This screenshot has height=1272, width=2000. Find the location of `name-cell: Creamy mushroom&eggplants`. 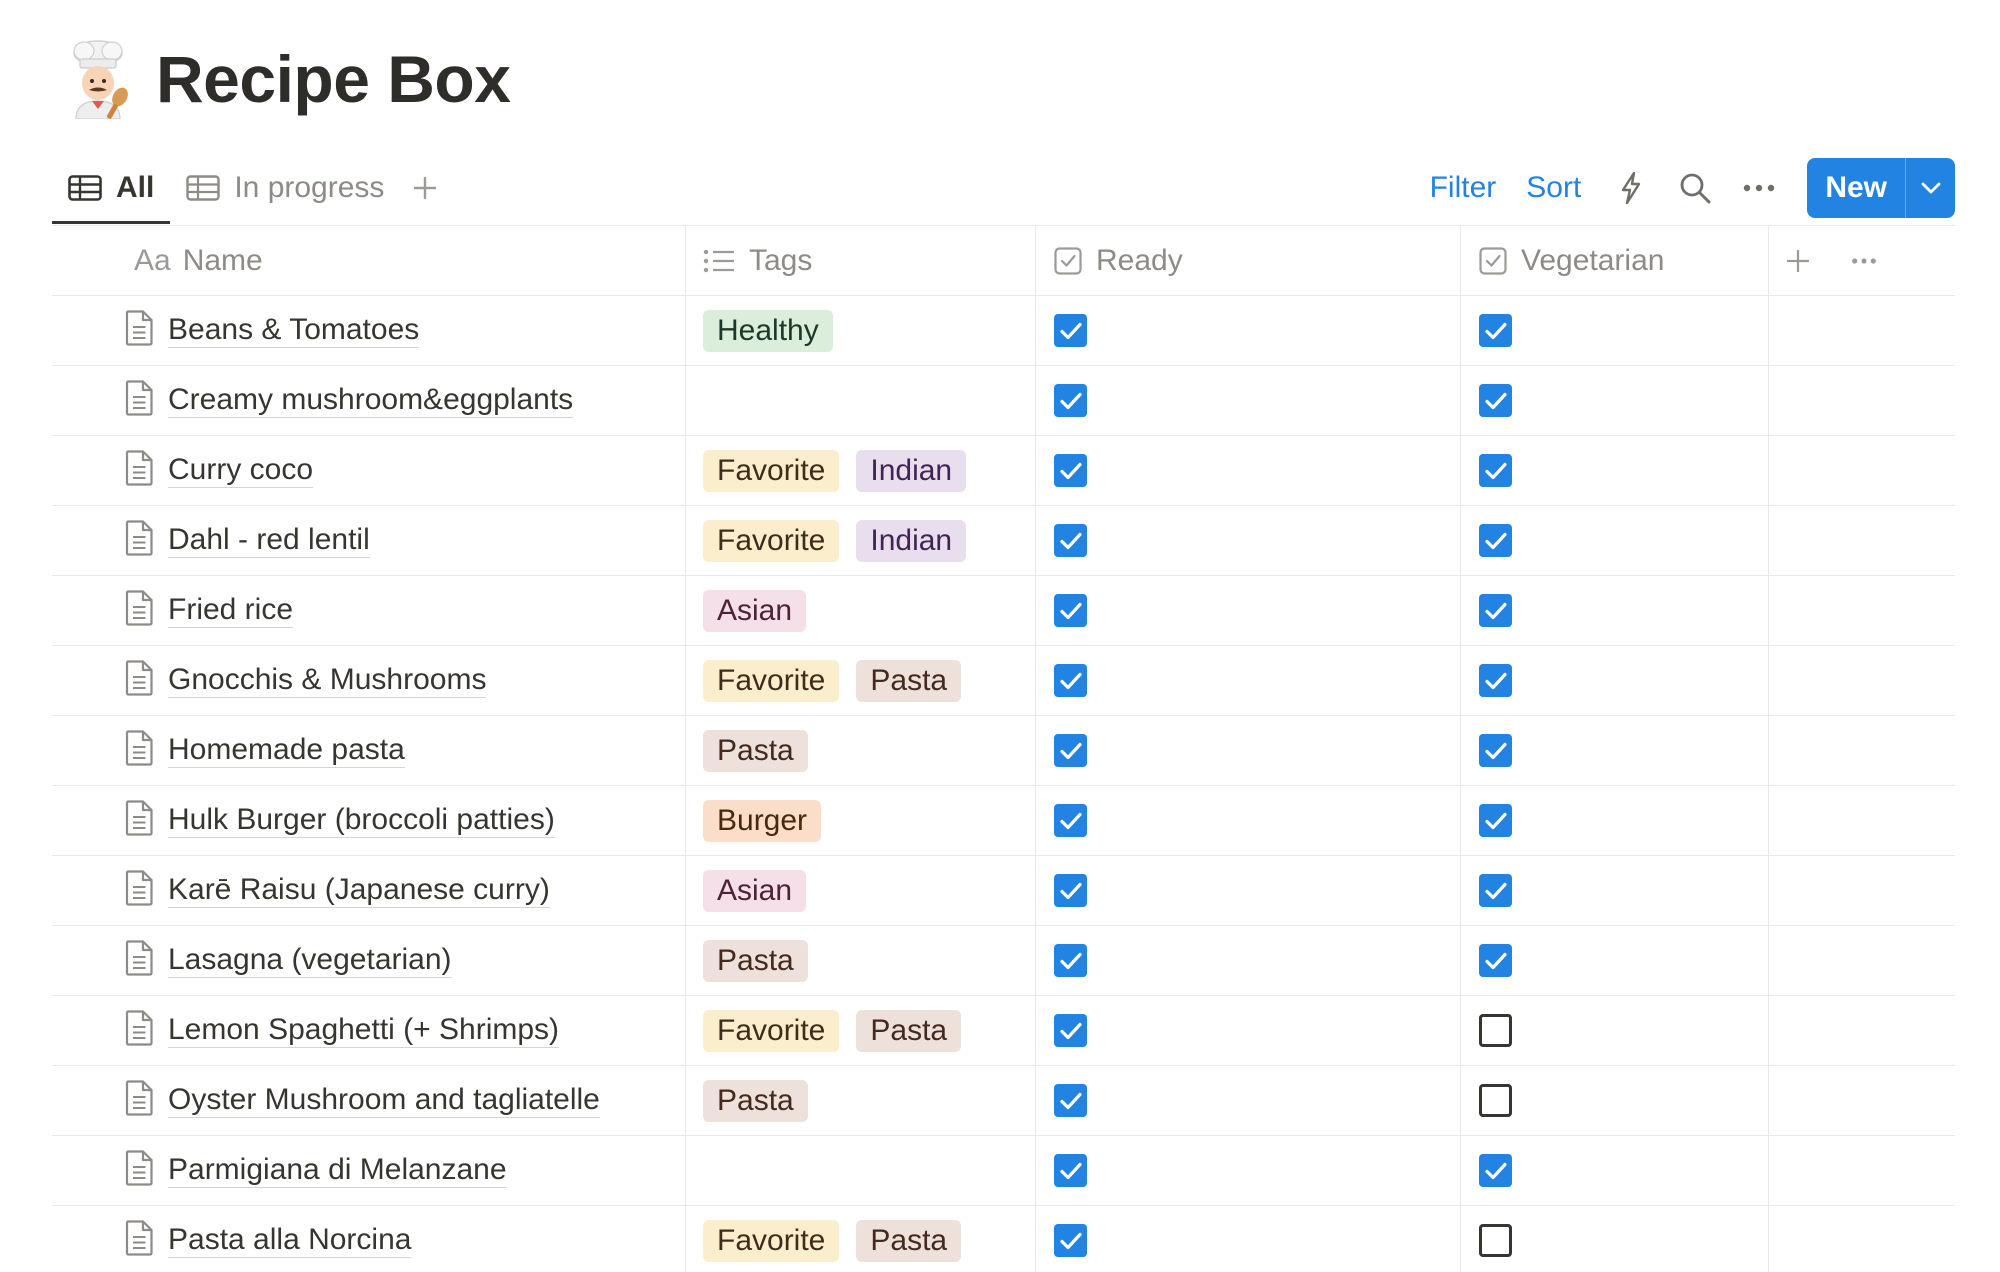

name-cell: Creamy mushroom&eggplants is located at coordinates (369, 400).